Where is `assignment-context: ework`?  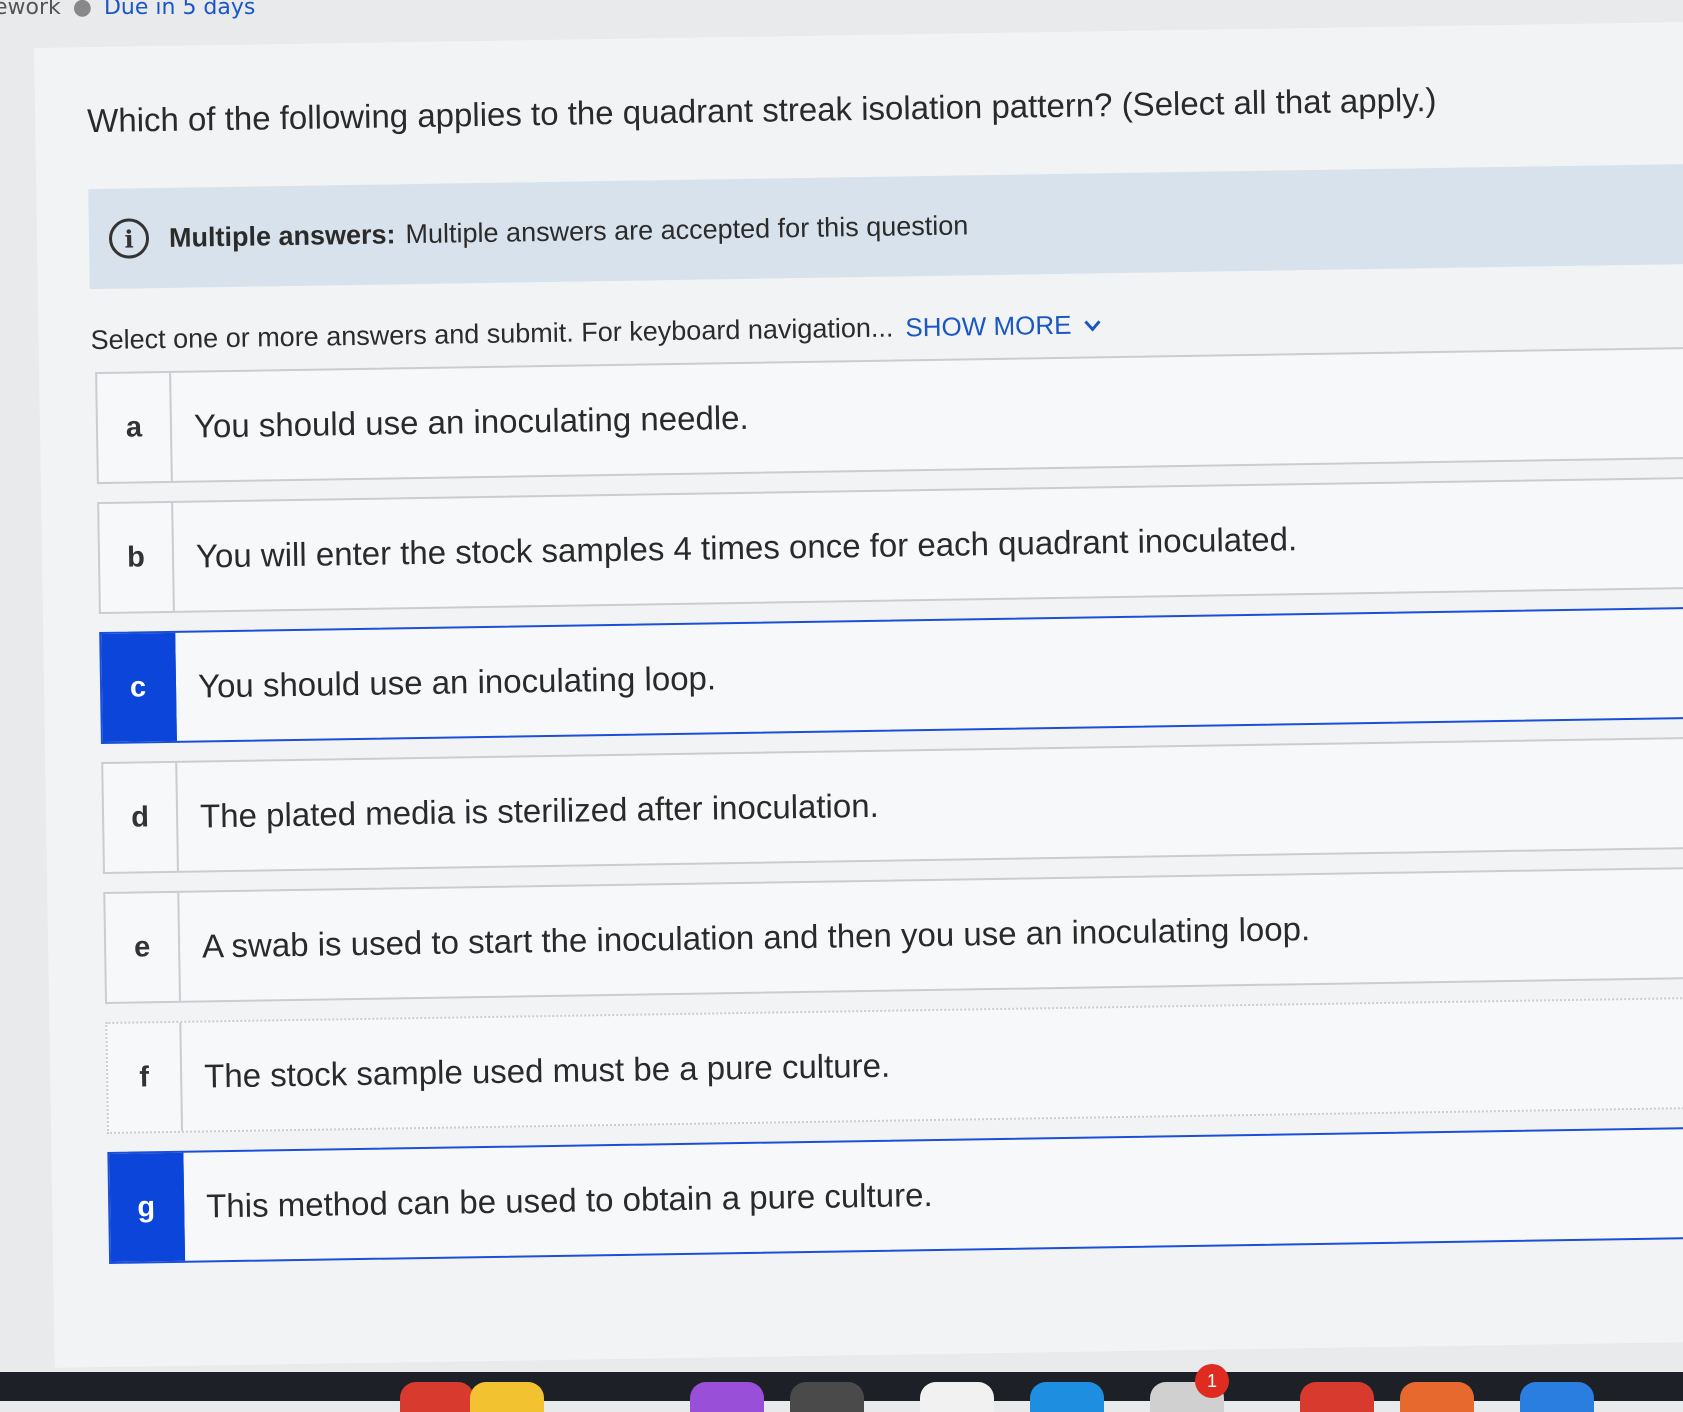 assignment-context: ework is located at coordinates (30, 10).